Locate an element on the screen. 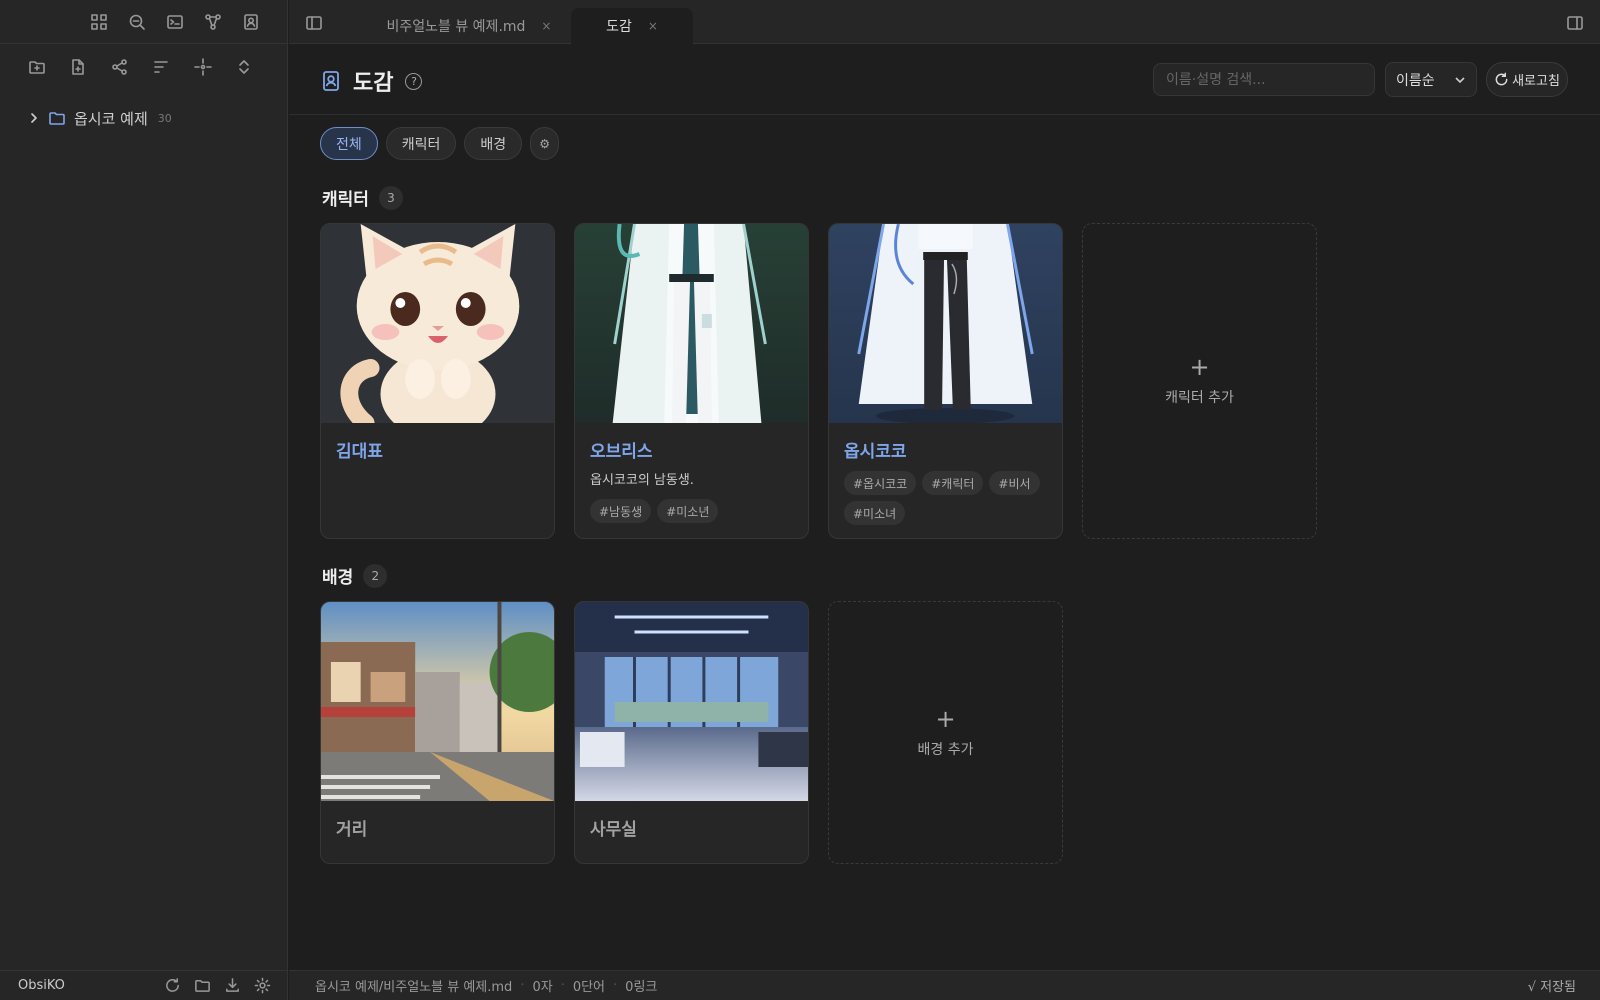 The image size is (1600, 1000). filter-background: 배경 is located at coordinates (493, 143).